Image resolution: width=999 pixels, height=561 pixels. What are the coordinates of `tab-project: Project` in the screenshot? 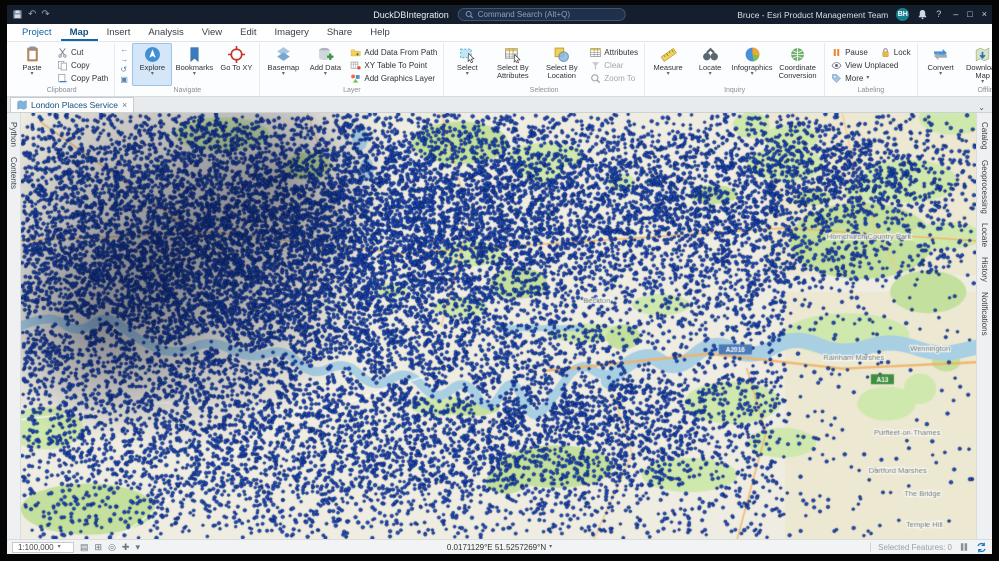 It's located at (37, 32).